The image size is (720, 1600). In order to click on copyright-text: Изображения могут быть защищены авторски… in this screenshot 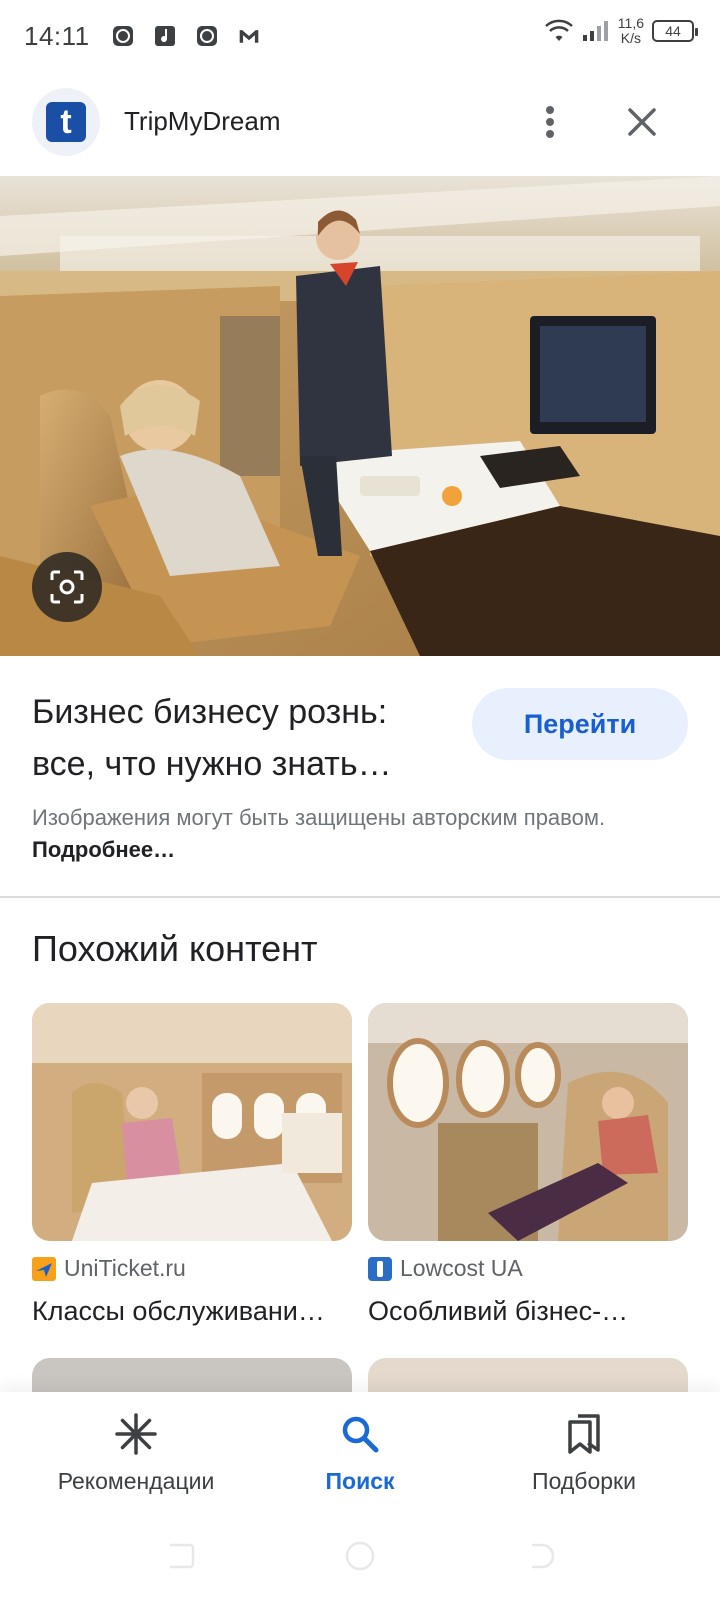, I will do `click(319, 817)`.